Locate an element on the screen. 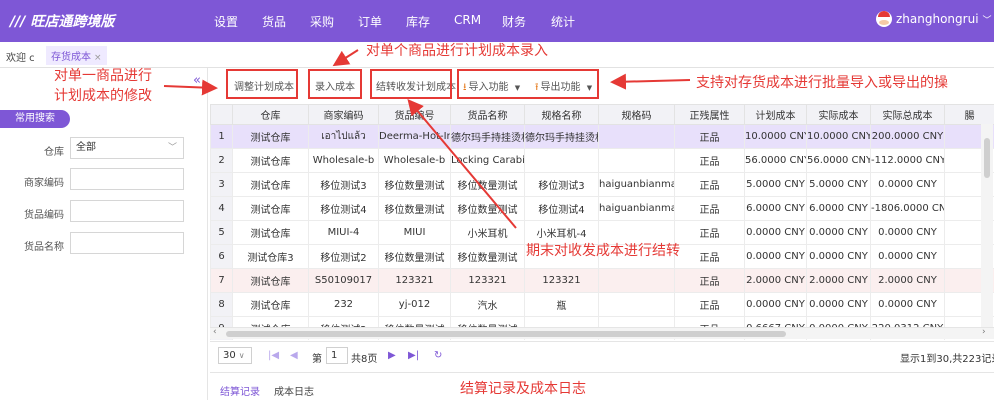  highlight-box-import-export is located at coordinates (528, 84).